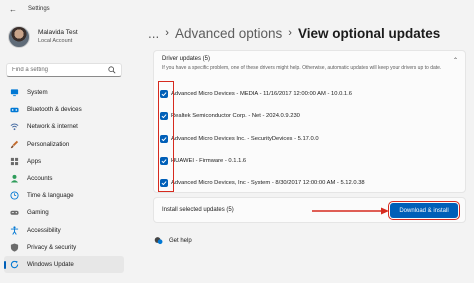  Describe the element at coordinates (369, 33) in the screenshot. I see `page-title: View optional updates` at that location.